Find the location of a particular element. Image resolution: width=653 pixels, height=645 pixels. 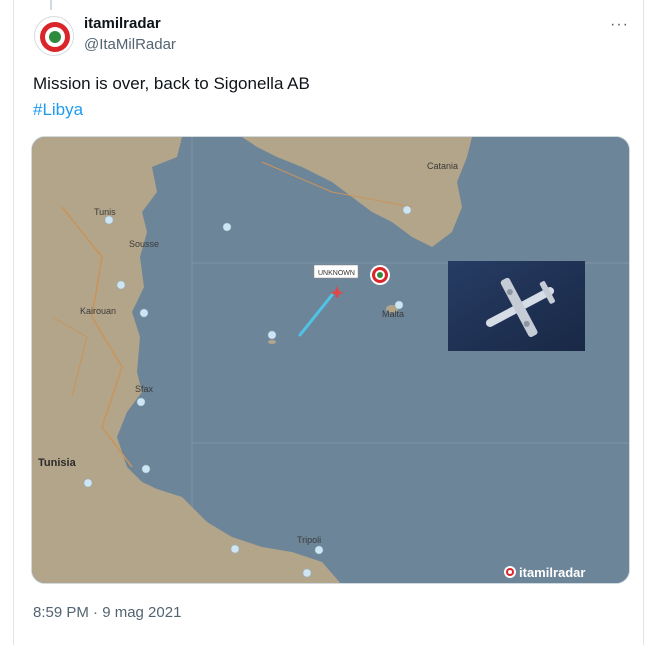

roundel-icon is located at coordinates (54, 36).